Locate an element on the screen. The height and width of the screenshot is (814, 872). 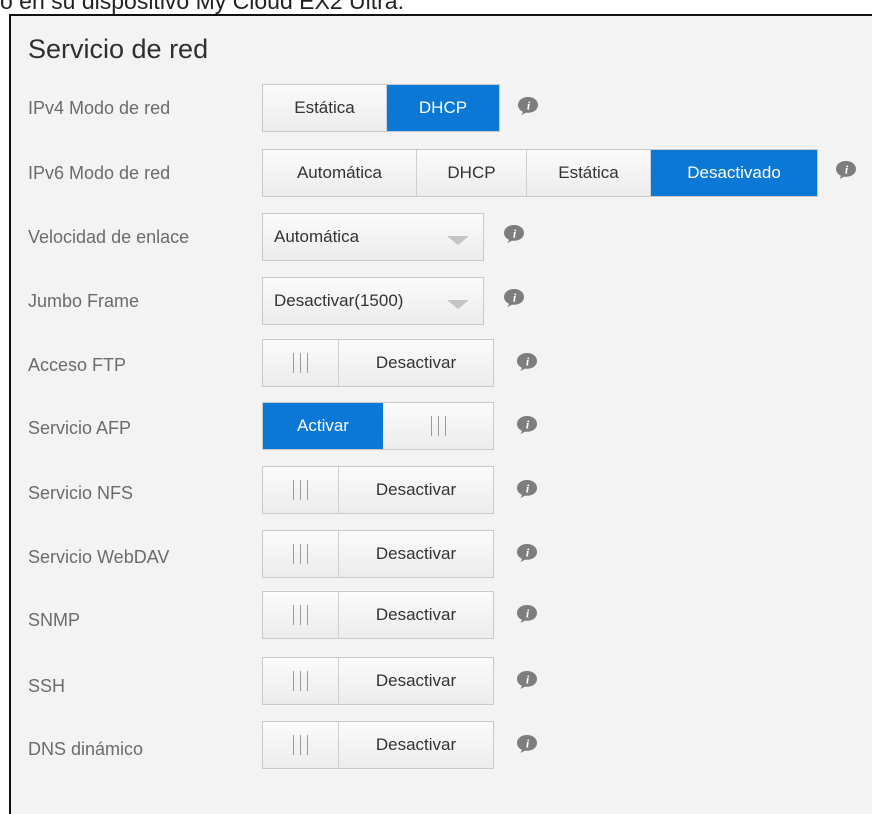
top-caption: o en su dispositivo My Cloud EX2 Ultra. is located at coordinates (202, 7).